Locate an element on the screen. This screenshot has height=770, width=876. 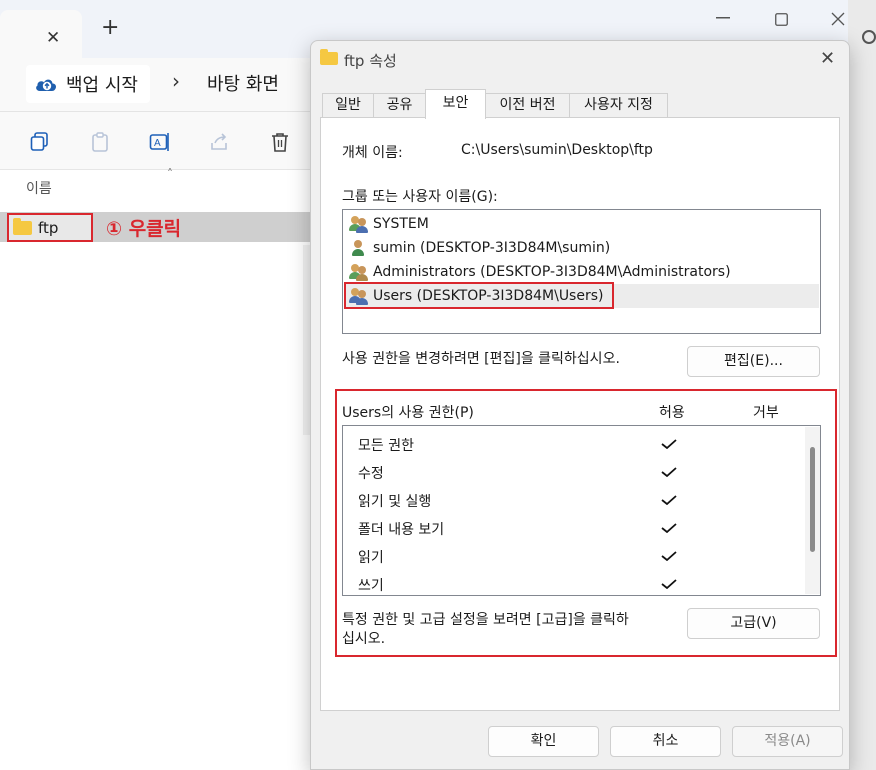
list-item-sumin: sumin (DESKTOP-3I3D84M\sumin) is located at coordinates (582, 248).